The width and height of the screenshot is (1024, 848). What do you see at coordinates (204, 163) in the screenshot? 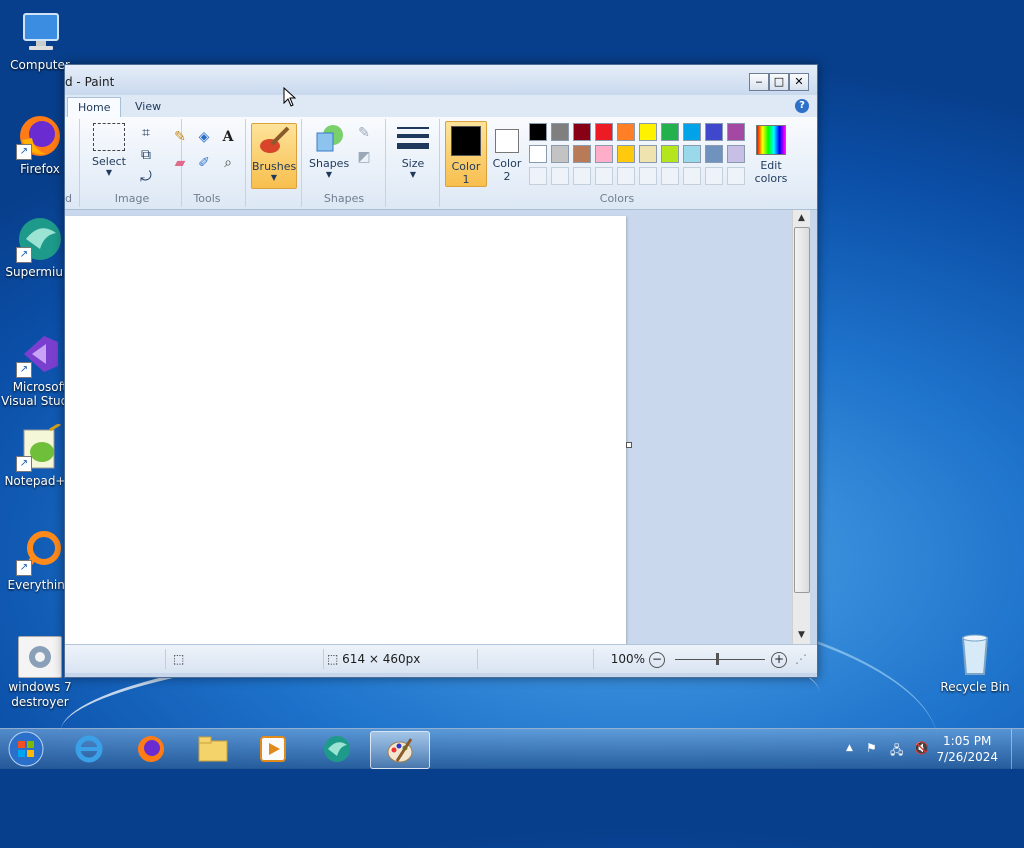
I see `color-picker-icon: ✐` at bounding box center [204, 163].